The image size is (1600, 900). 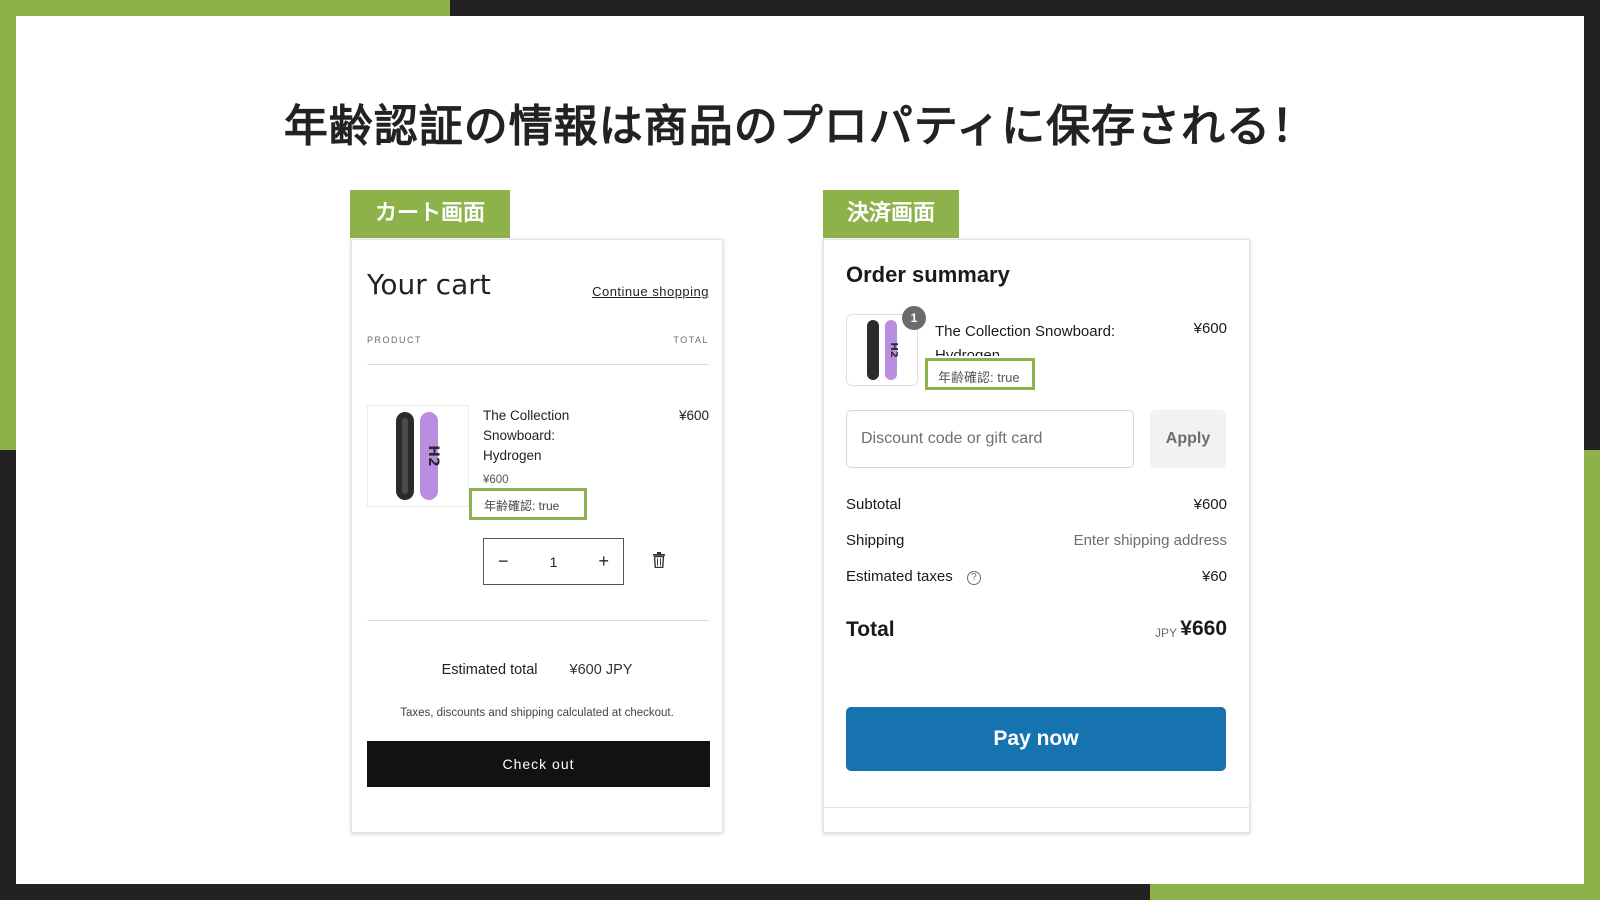 I want to click on product-thumbnail: H2, so click(x=418, y=456).